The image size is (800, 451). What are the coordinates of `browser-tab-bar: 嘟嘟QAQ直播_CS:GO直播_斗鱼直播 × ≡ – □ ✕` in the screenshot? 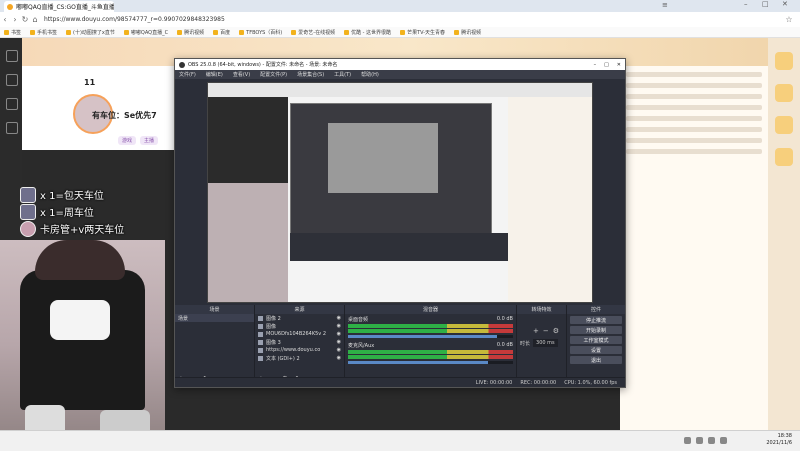 It's located at (400, 6).